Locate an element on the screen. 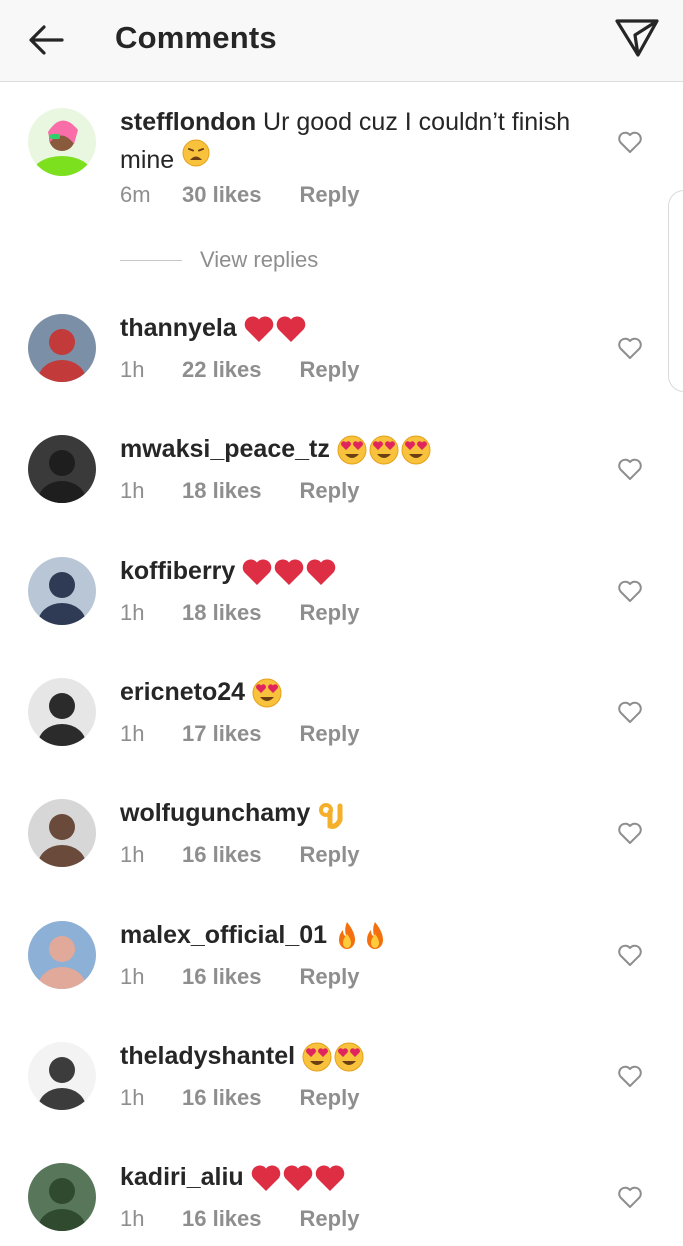  side-panel-edge is located at coordinates (675, 291).